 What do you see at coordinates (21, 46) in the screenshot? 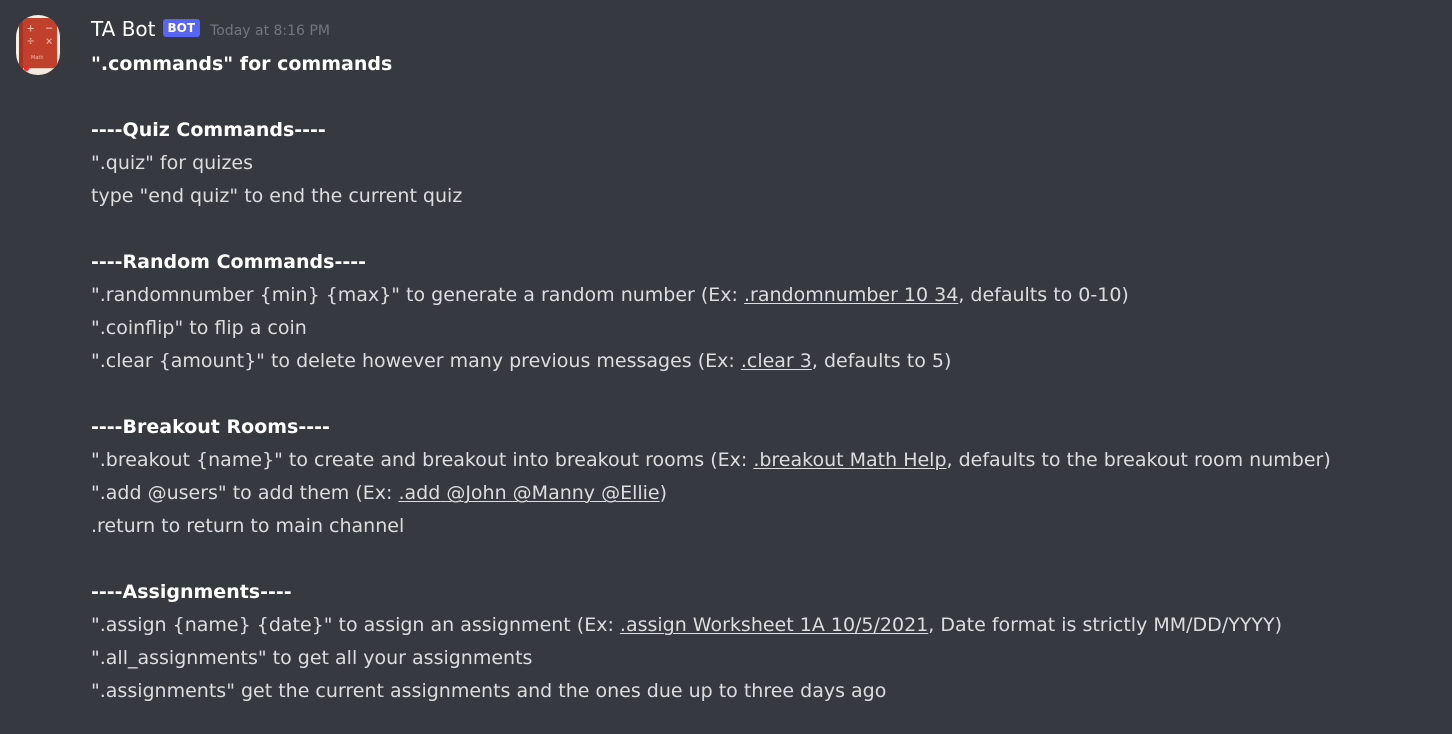
I see `book-spine` at bounding box center [21, 46].